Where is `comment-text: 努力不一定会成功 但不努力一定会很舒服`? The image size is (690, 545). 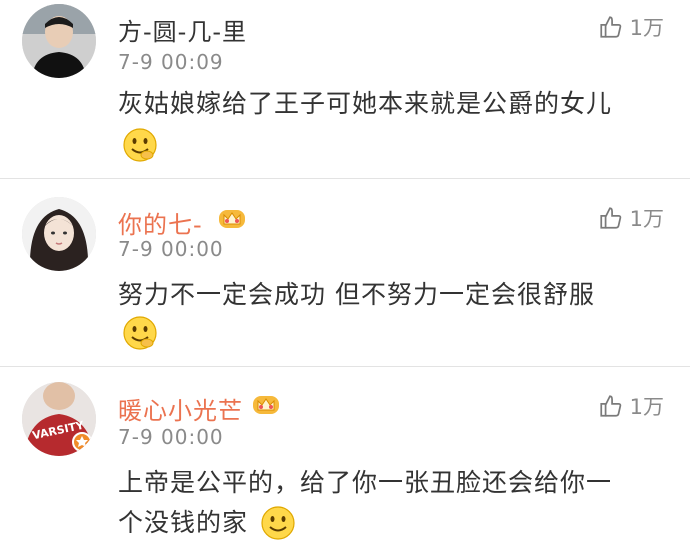
comment-text: 努力不一定会成功 但不努力一定会很舒服 is located at coordinates (356, 294).